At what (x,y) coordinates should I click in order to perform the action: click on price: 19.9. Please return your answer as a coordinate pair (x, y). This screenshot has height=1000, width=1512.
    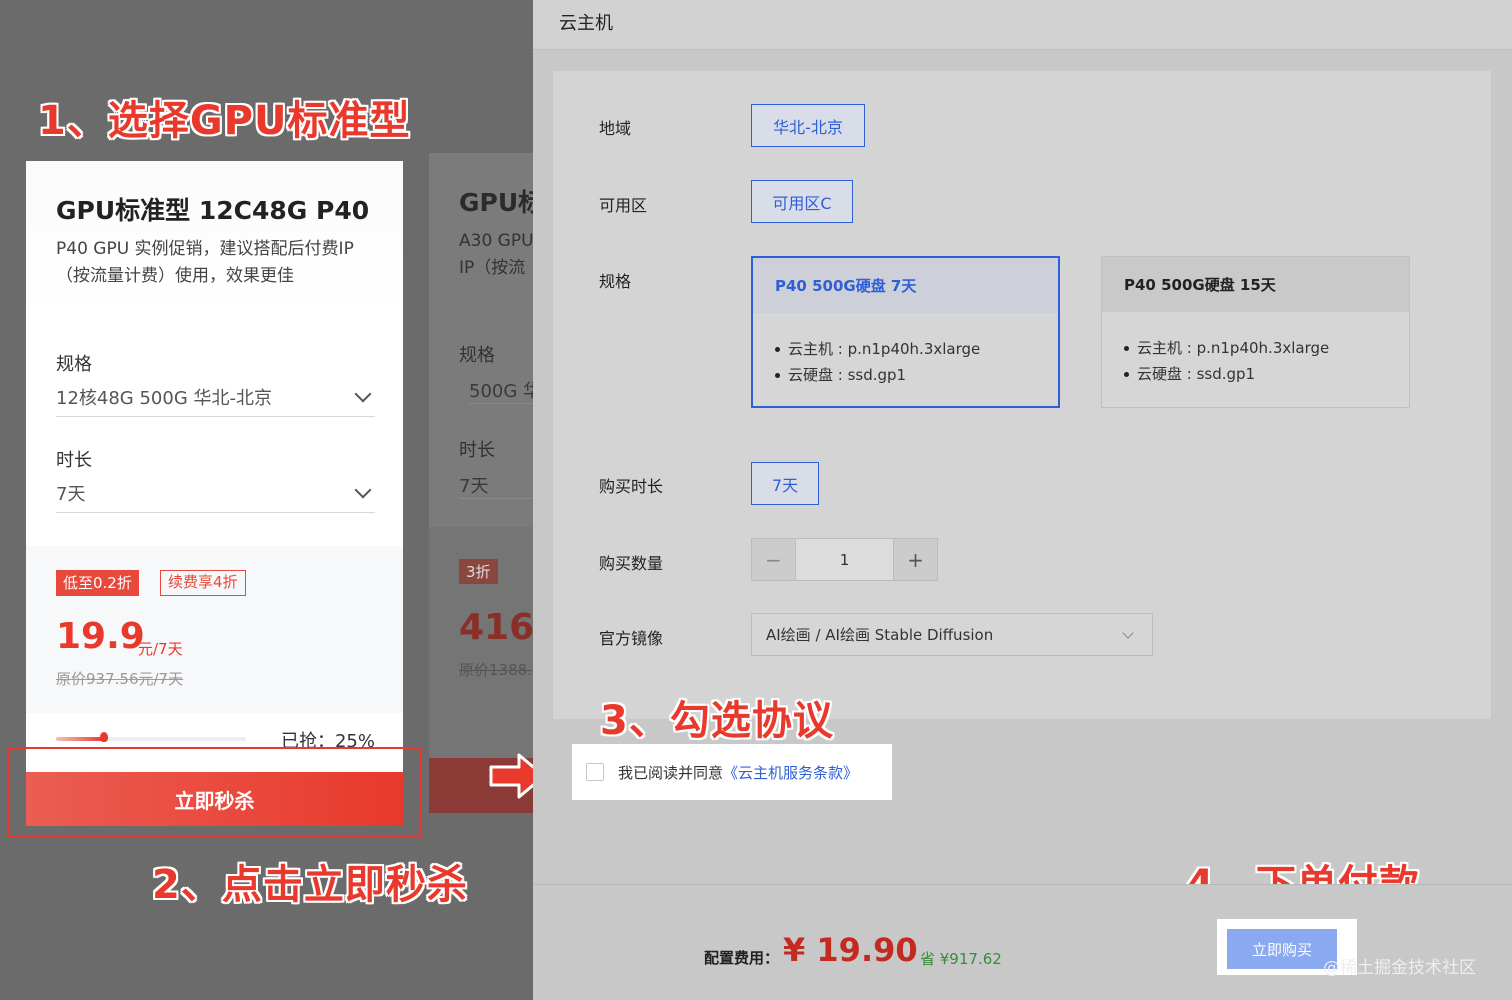
    Looking at the image, I should click on (100, 636).